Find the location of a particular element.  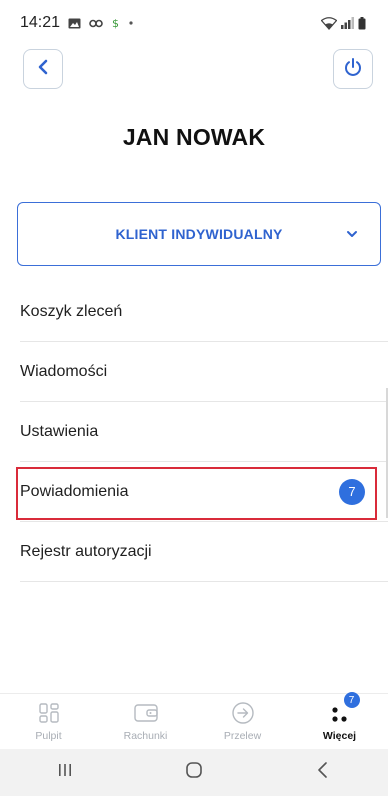

tab-transfer: Przelew is located at coordinates (242, 722).